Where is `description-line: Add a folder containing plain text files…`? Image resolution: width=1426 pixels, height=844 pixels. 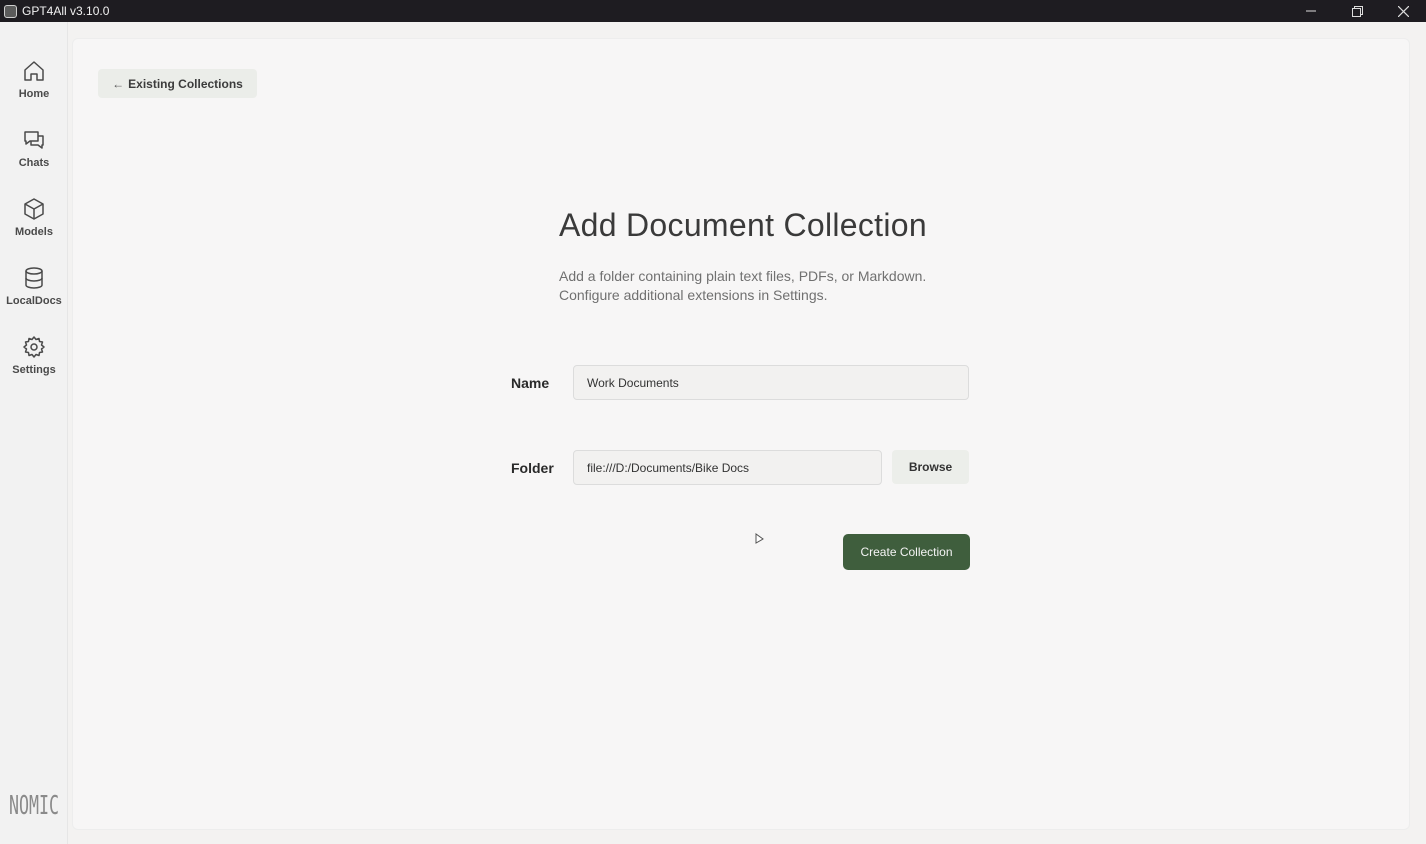
description-line: Add a folder containing plain text files… is located at coordinates (743, 276).